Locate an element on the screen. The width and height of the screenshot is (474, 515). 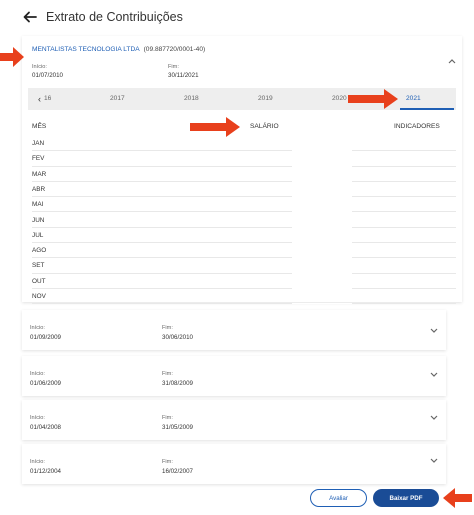
tab-year-2020: 2020 is located at coordinates (339, 98).